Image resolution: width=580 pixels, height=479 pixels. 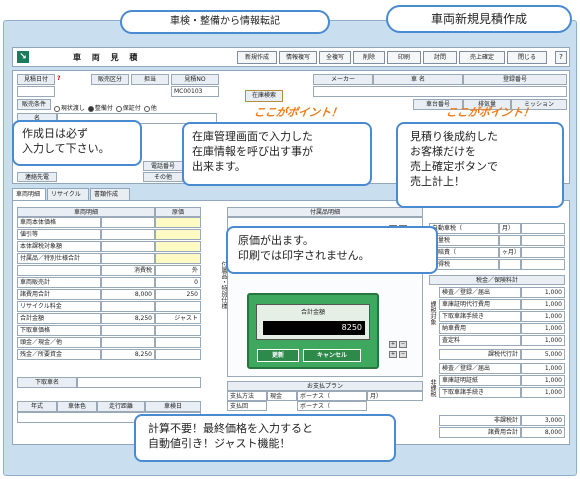 I want to click on nontax-total-value: 3,000, so click(x=543, y=420).